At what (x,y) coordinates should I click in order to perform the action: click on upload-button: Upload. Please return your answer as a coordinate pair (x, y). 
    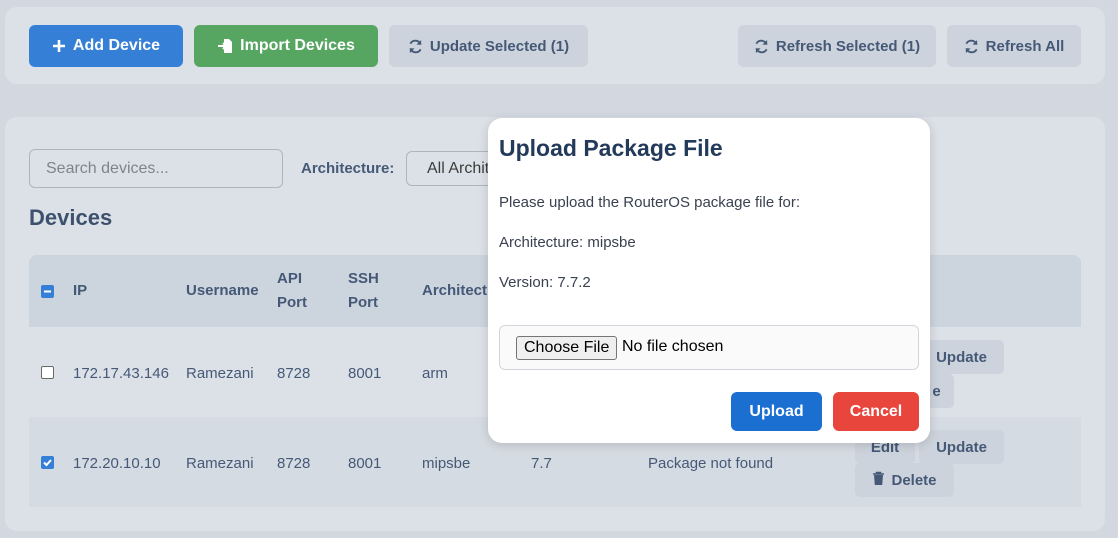
    Looking at the image, I should click on (776, 411).